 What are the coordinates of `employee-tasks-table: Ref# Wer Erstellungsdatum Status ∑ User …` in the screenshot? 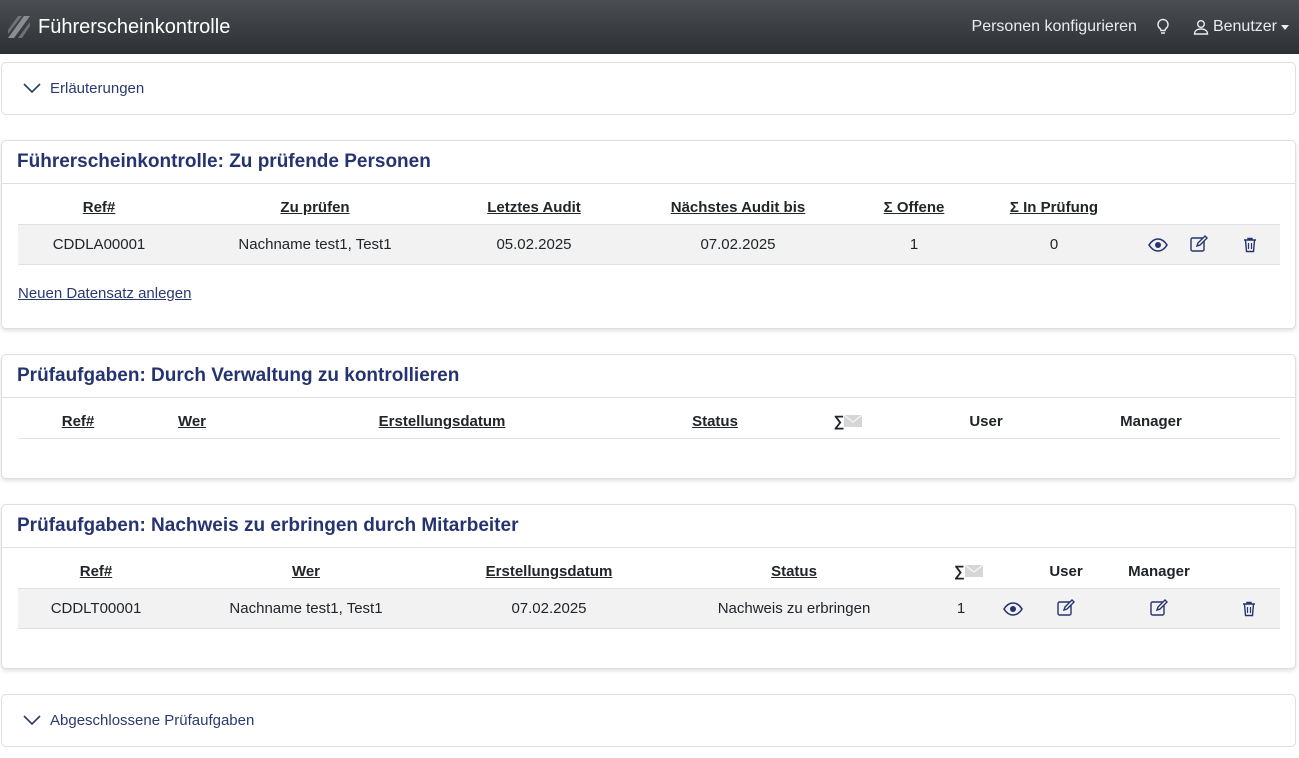 It's located at (649, 588).